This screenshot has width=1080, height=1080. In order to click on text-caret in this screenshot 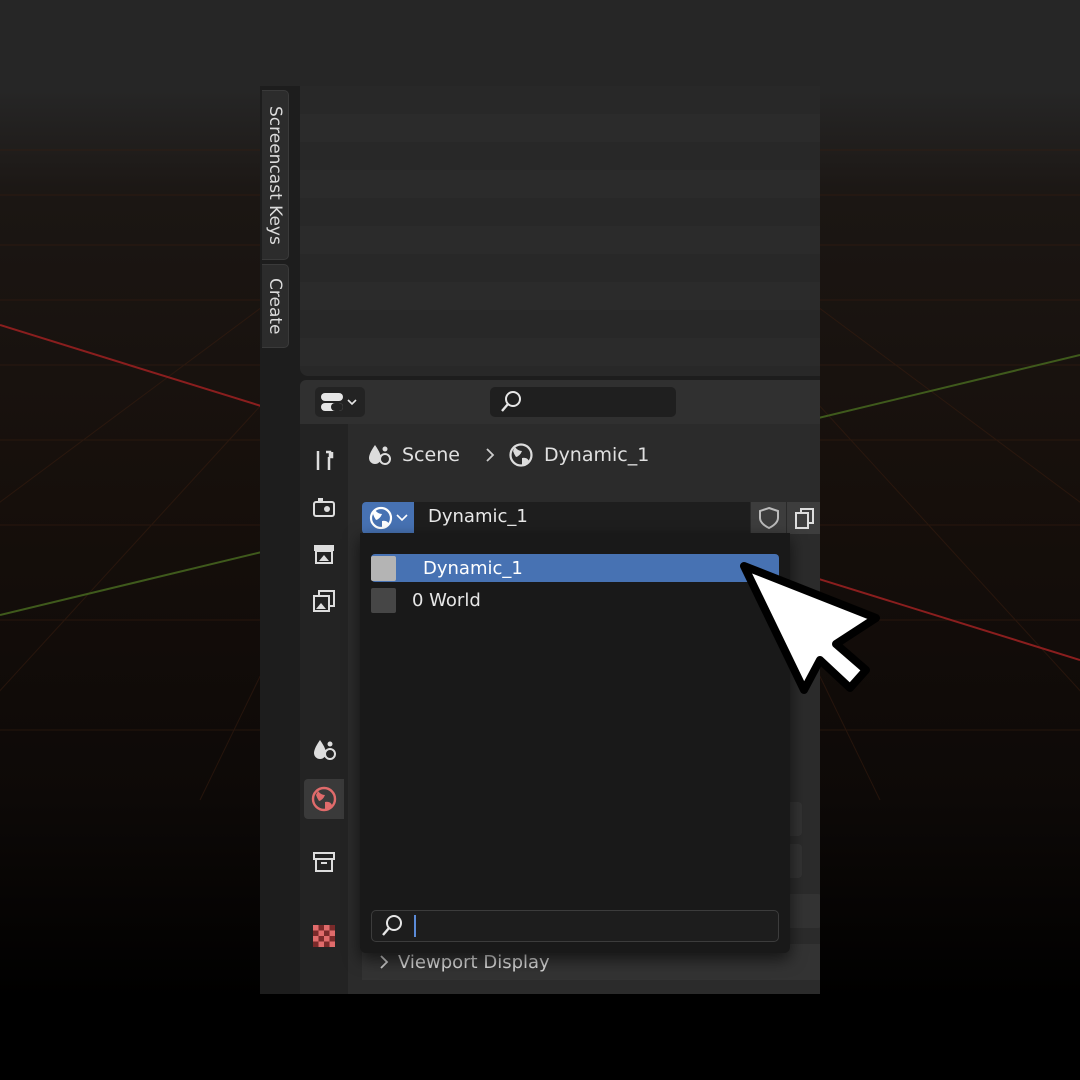, I will do `click(415, 926)`.